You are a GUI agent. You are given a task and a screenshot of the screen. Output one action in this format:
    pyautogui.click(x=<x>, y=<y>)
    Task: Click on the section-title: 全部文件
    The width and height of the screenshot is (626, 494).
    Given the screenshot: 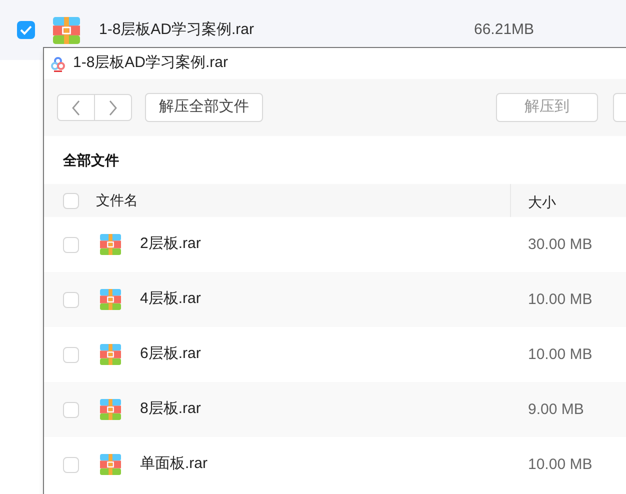 What is the action you would take?
    pyautogui.click(x=91, y=160)
    